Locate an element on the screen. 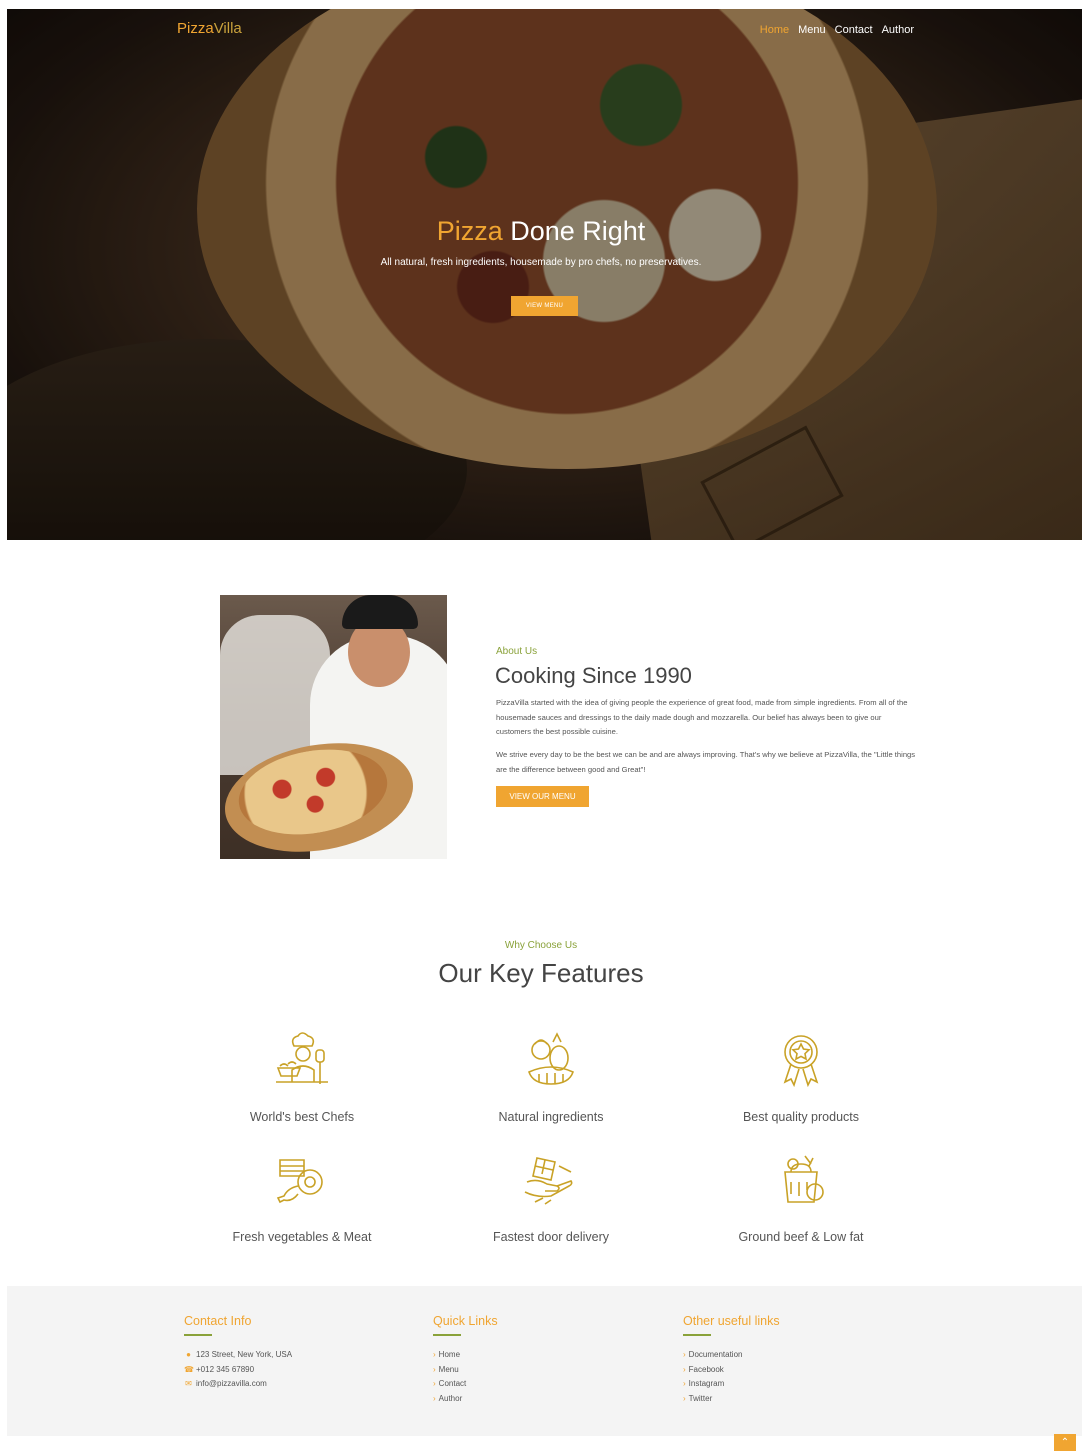 This screenshot has width=1082, height=1451. quick-link-contact: › Contact is located at coordinates (465, 1384).